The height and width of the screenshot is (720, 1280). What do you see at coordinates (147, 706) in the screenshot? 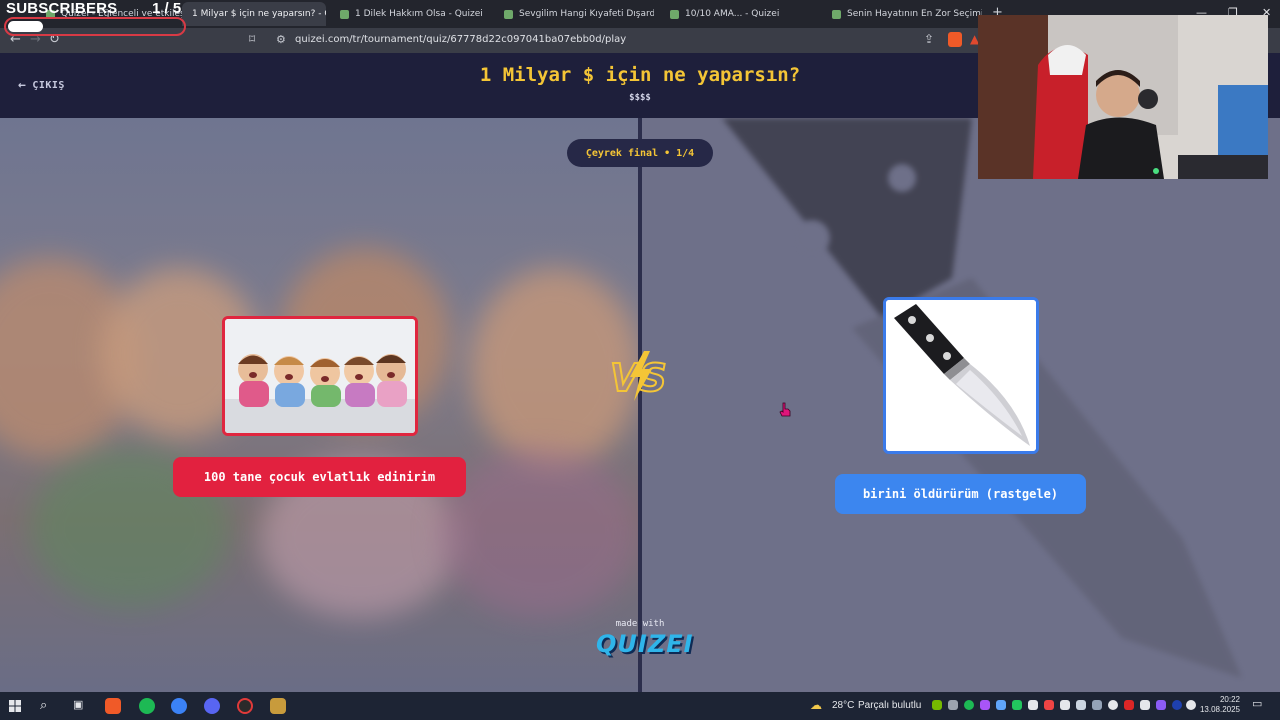
I see `spotify-icon` at bounding box center [147, 706].